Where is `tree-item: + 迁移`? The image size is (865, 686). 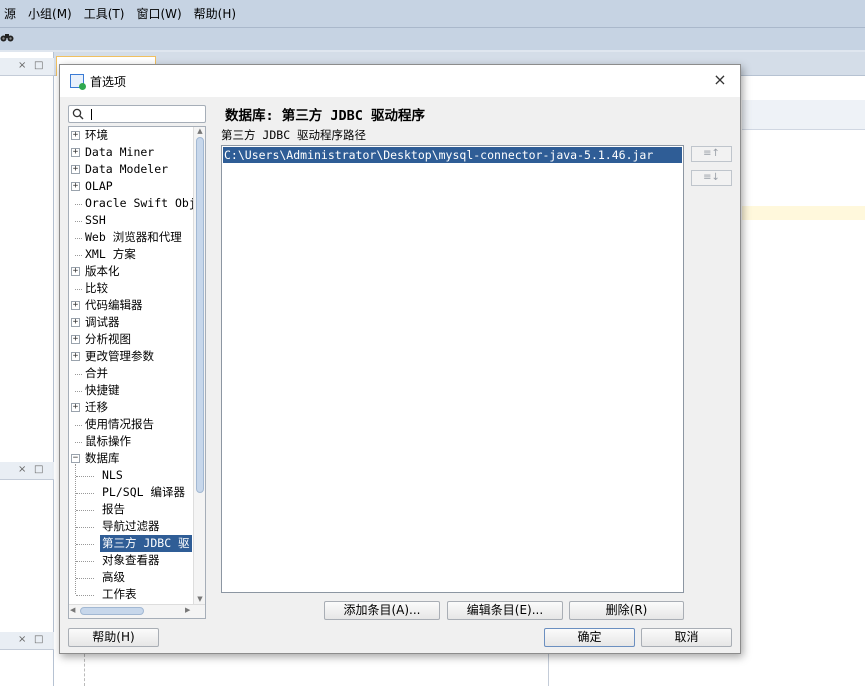 tree-item: + 迁移 is located at coordinates (131, 407).